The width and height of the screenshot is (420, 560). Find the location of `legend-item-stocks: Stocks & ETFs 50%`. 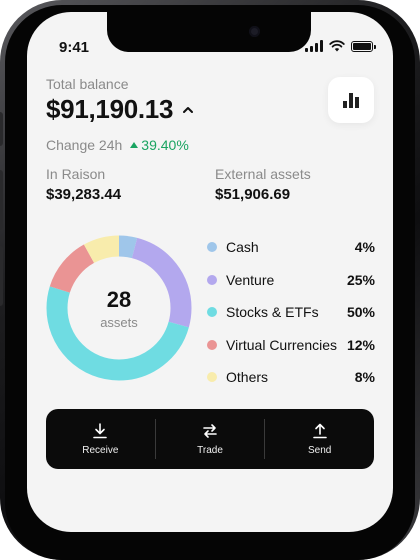

legend-item-stocks: Stocks & ETFs 50% is located at coordinates (291, 312).